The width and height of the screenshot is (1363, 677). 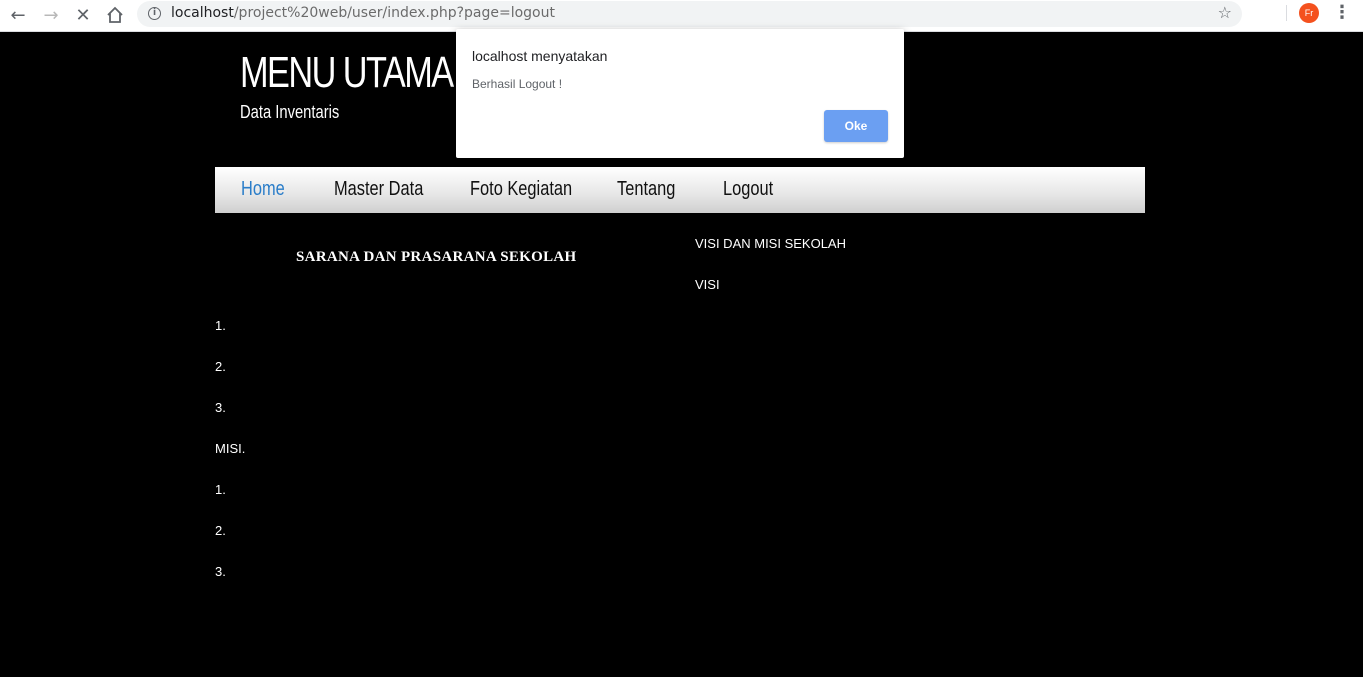 I want to click on visi-item-2: 2., so click(x=220, y=366).